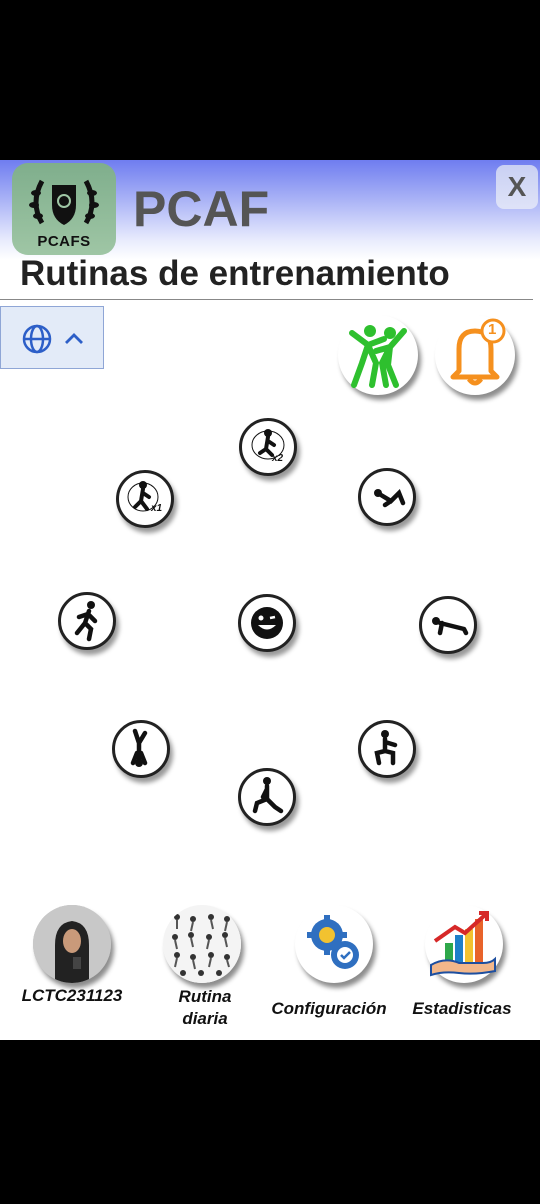 This screenshot has height=1204, width=540. I want to click on statistics-button, so click(464, 944).